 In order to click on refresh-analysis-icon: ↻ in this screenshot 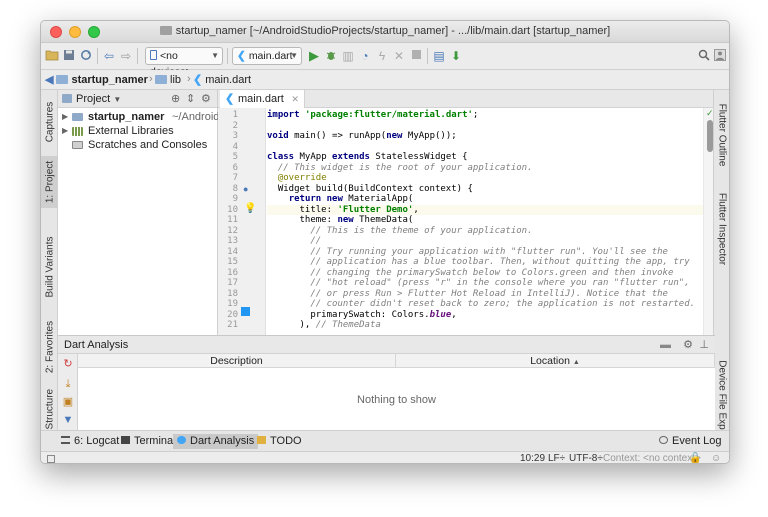, I will do `click(68, 364)`.